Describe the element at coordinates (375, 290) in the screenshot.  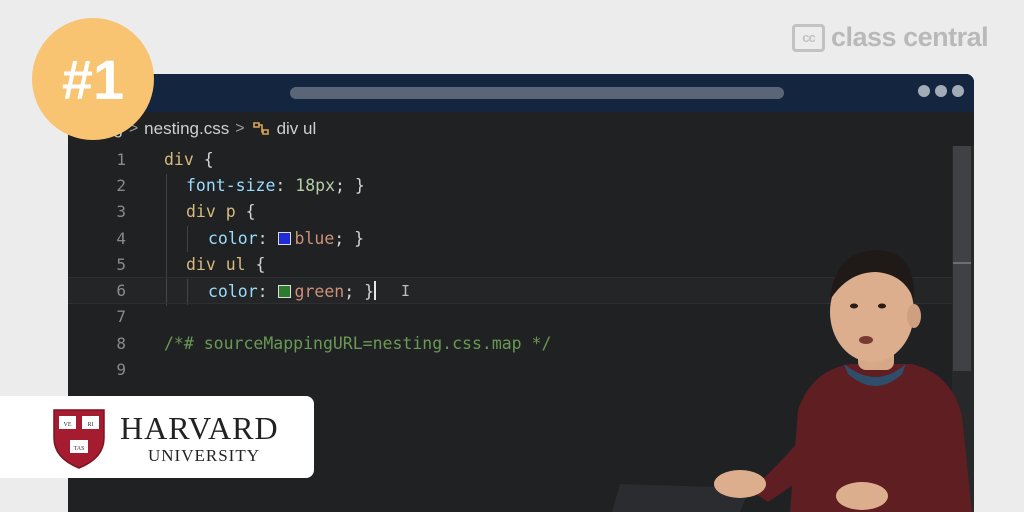
I see `text-cursor` at that location.